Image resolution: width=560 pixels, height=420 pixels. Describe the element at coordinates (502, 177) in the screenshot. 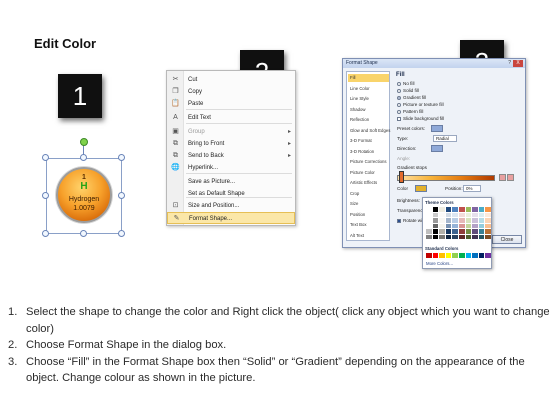

I see `add-stop-button` at that location.